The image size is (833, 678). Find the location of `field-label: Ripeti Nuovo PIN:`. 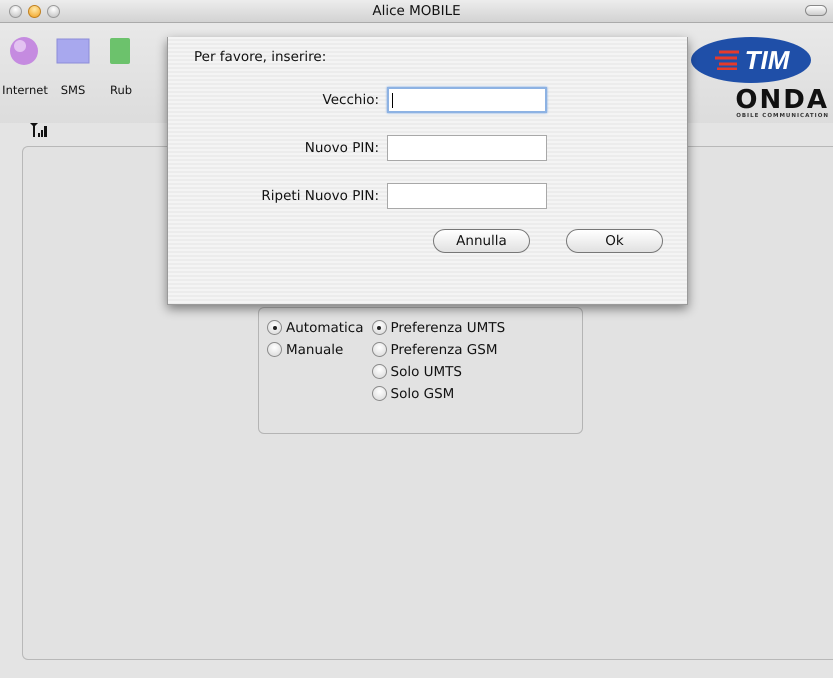

field-label: Ripeti Nuovo PIN: is located at coordinates (319, 196).